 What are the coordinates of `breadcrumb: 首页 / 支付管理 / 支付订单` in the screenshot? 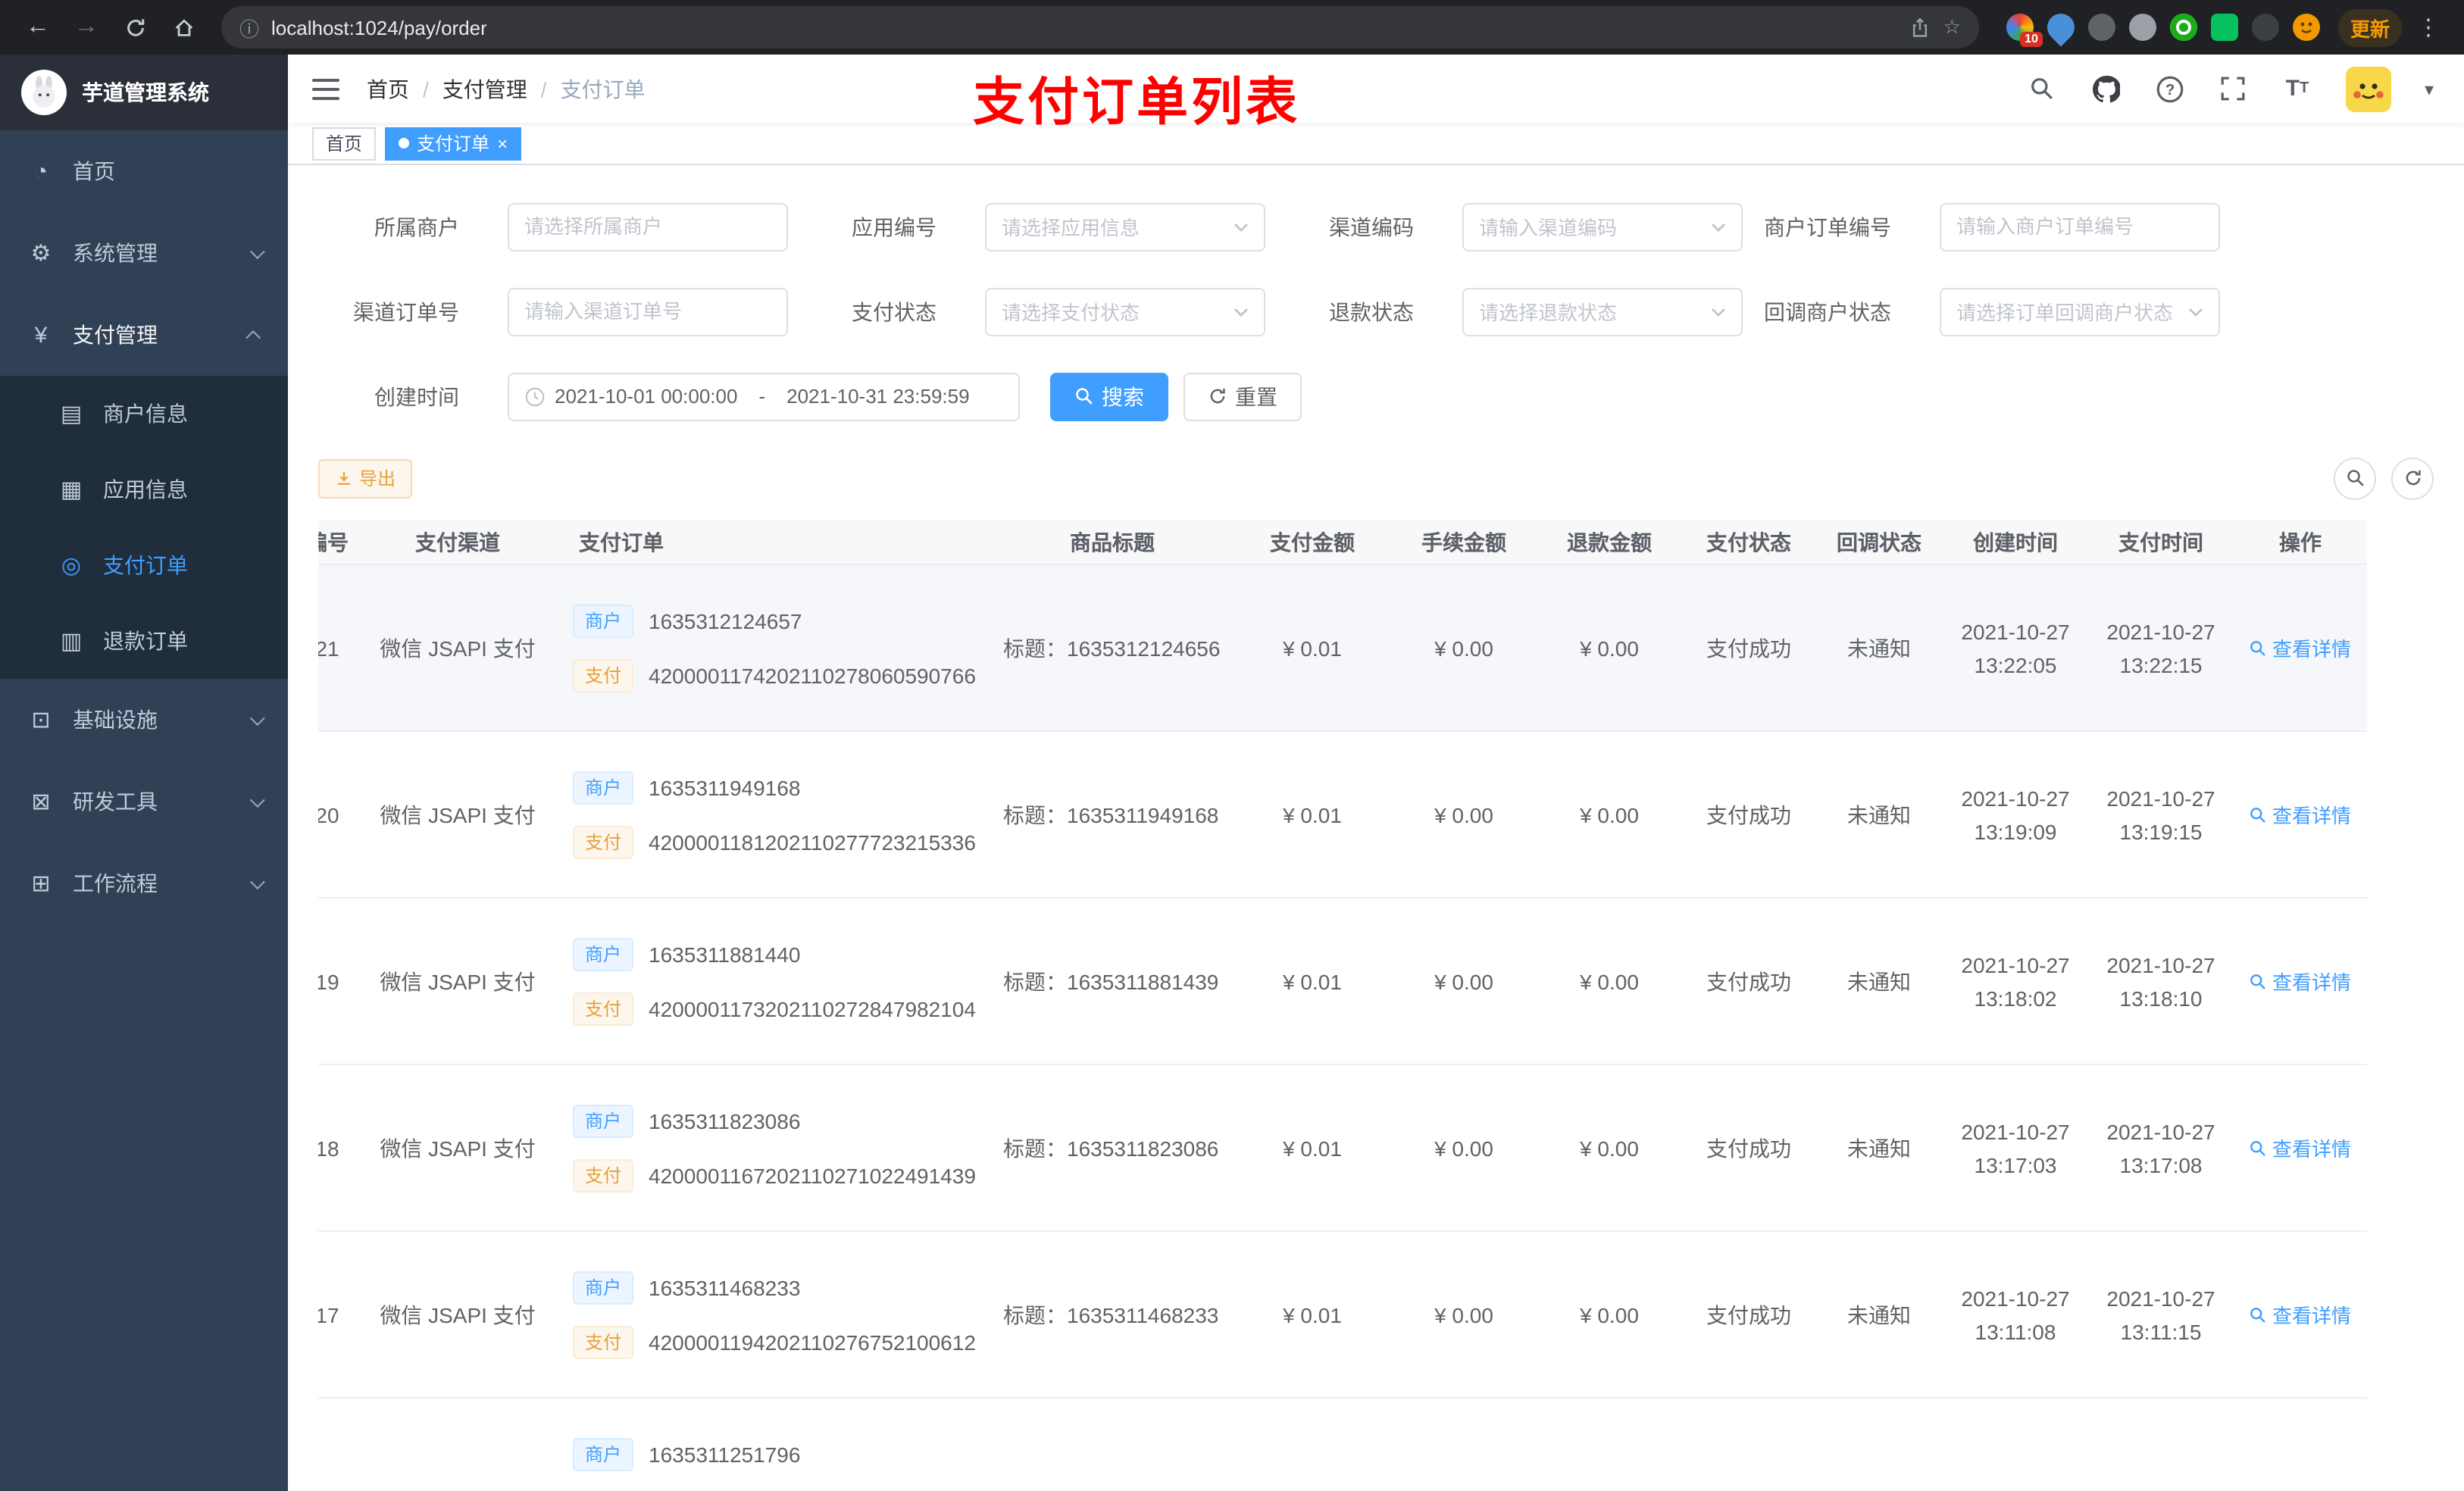 It's located at (506, 88).